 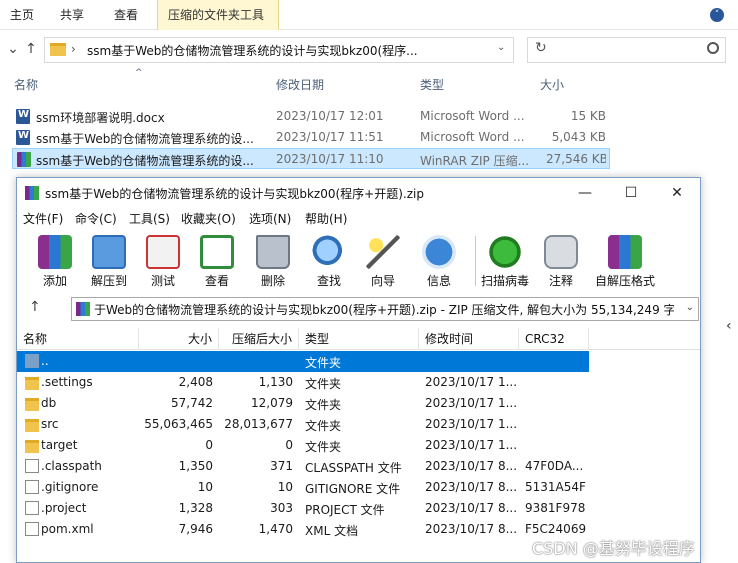 I want to click on col-header-type: 类型, so click(x=432, y=86).